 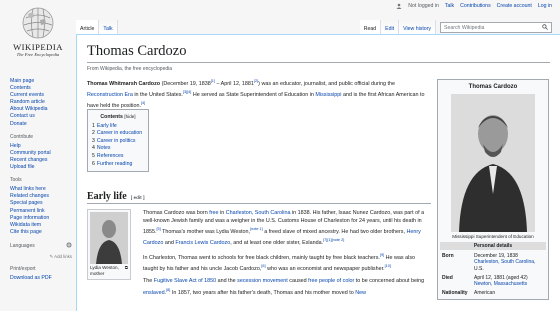 What do you see at coordinates (41, 146) in the screenshot?
I see `sidebar-item-help: Help` at bounding box center [41, 146].